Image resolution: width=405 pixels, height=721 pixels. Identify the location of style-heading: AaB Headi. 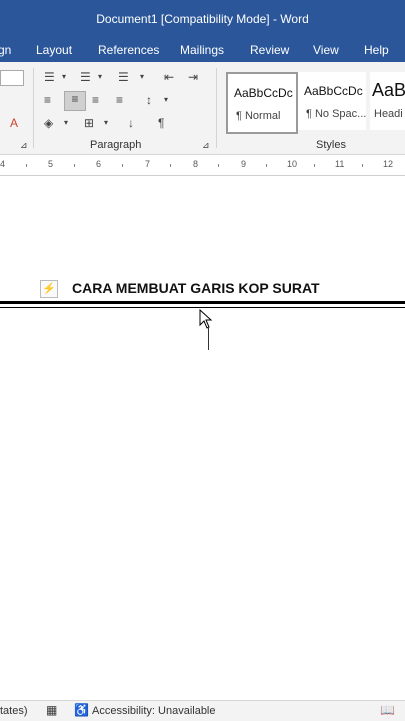
(387, 101).